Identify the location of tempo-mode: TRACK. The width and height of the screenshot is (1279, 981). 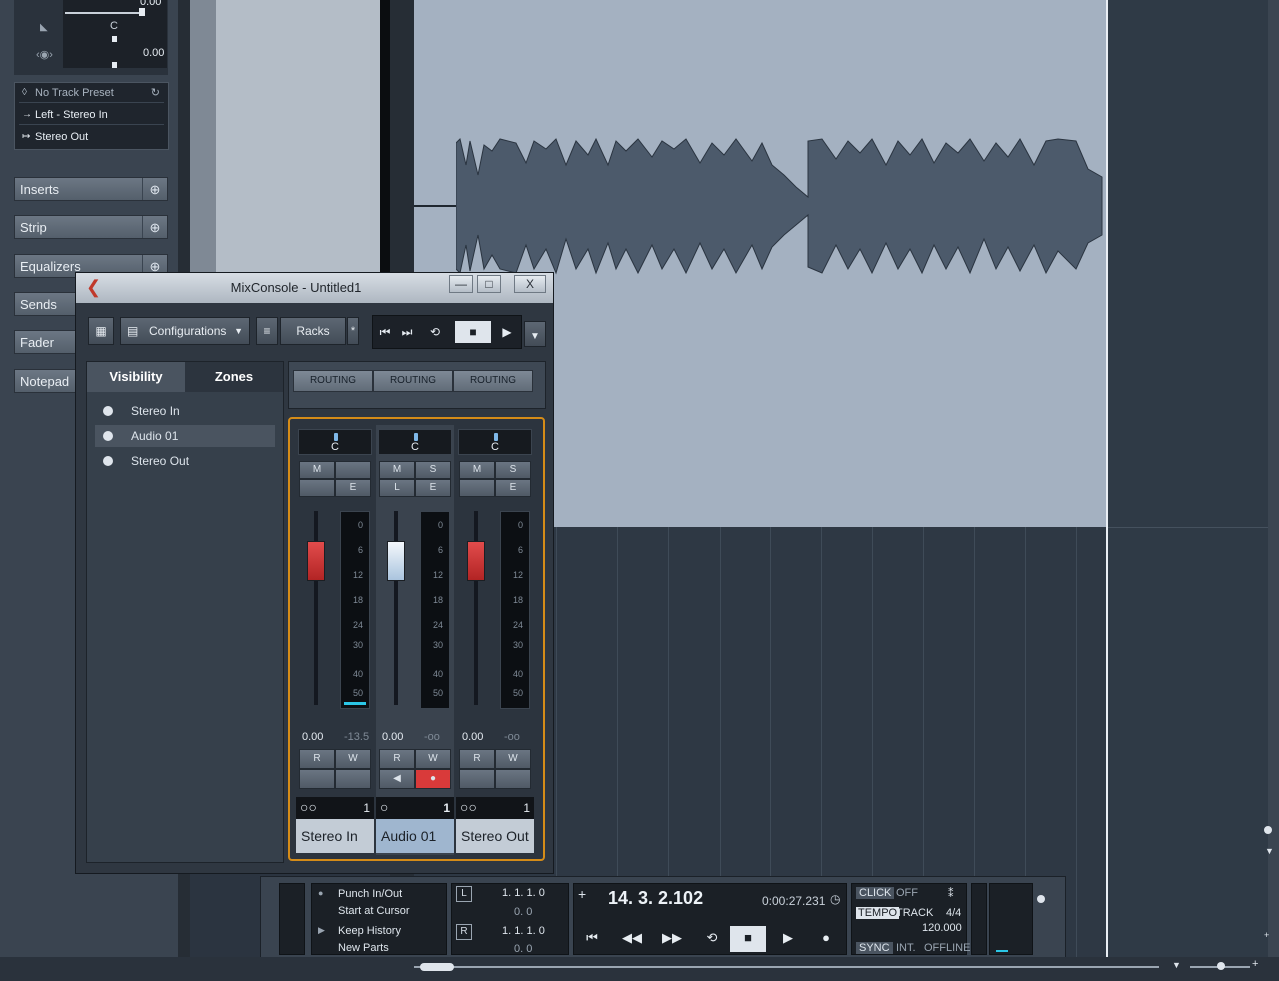
(914, 913).